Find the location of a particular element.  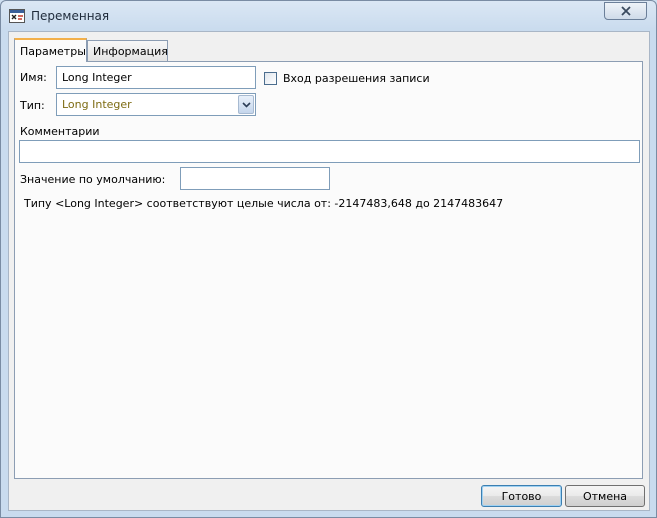

type-value: Long Integer is located at coordinates (97, 104).